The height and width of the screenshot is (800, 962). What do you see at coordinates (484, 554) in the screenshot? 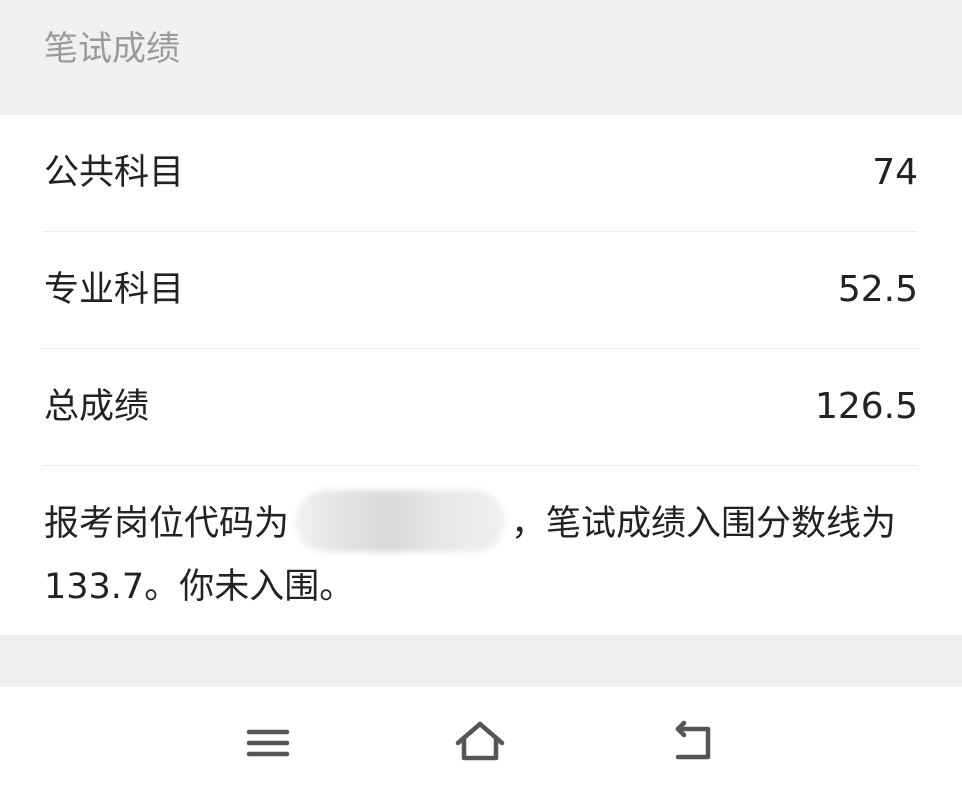
I see `result-note: 报考岗位代码为 ，笔试成绩入围分数线为133.7。你未入围。` at bounding box center [484, 554].